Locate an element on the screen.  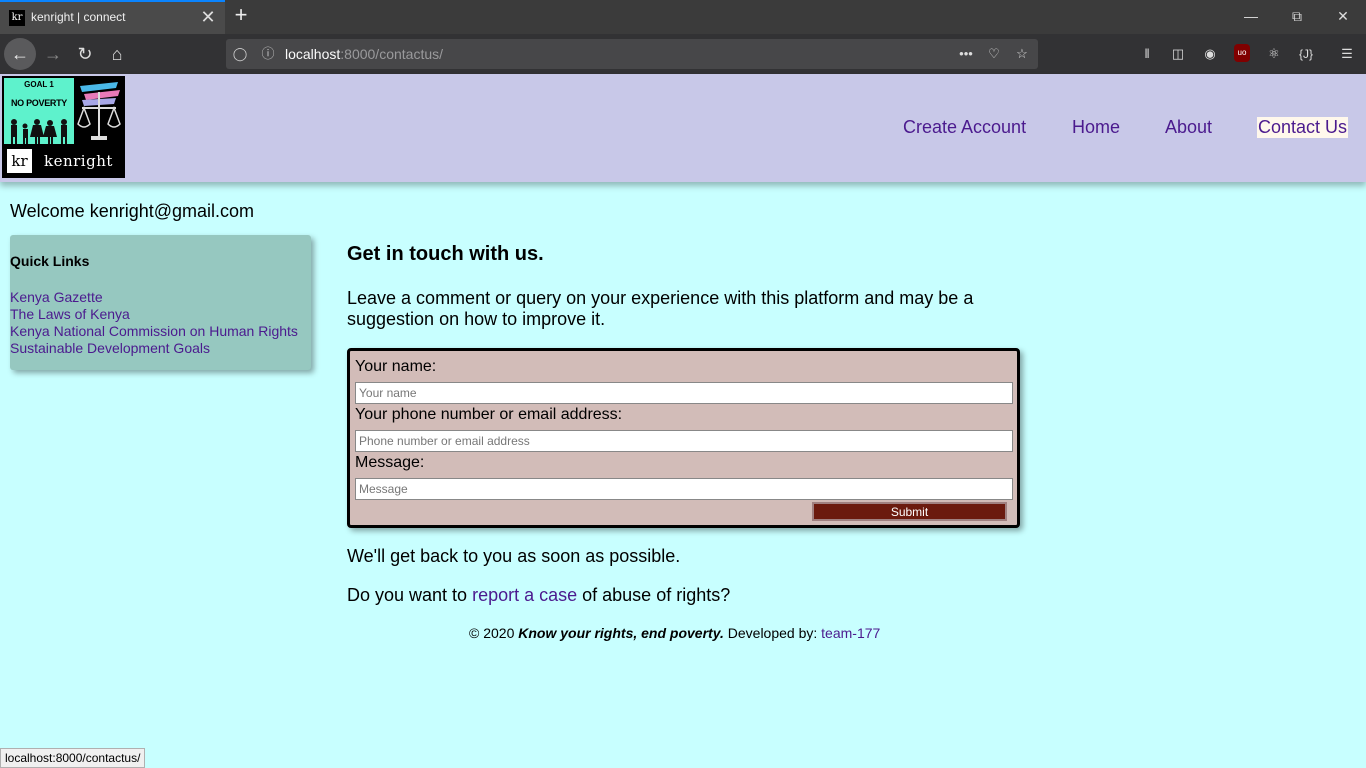
report-prefix: Do you want to is located at coordinates (410, 595).